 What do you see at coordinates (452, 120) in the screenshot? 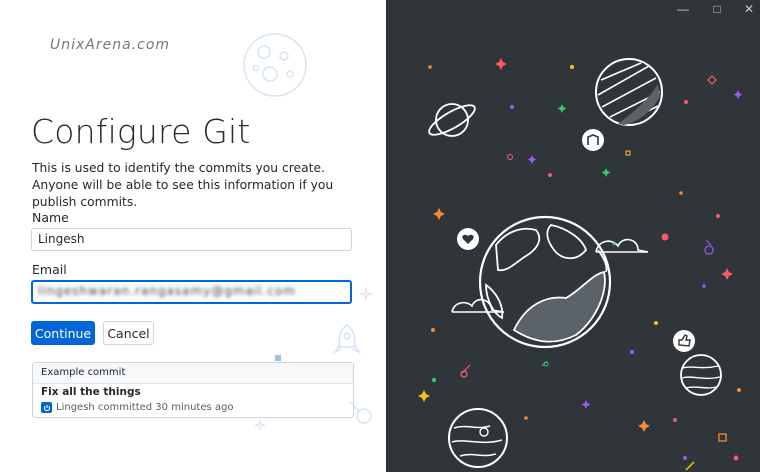
I see `ringed-planet-icon` at bounding box center [452, 120].